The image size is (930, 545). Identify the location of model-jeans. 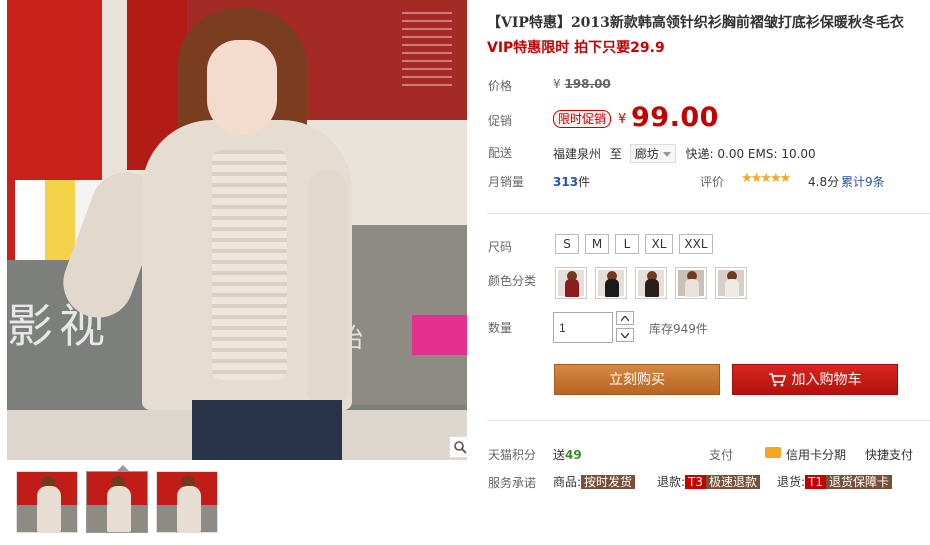
(267, 430).